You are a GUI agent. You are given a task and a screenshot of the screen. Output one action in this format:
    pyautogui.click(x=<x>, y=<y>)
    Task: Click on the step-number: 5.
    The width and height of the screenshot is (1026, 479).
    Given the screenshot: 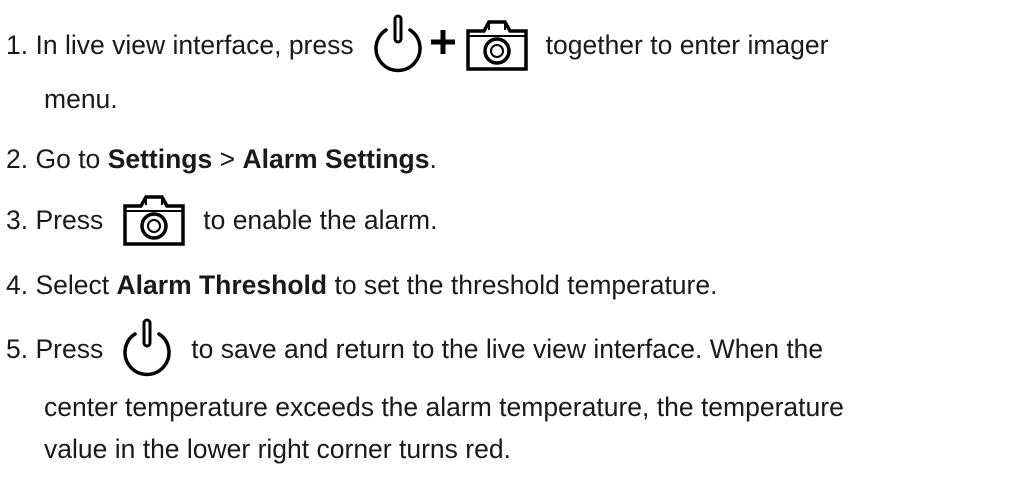 What is the action you would take?
    pyautogui.click(x=17, y=348)
    